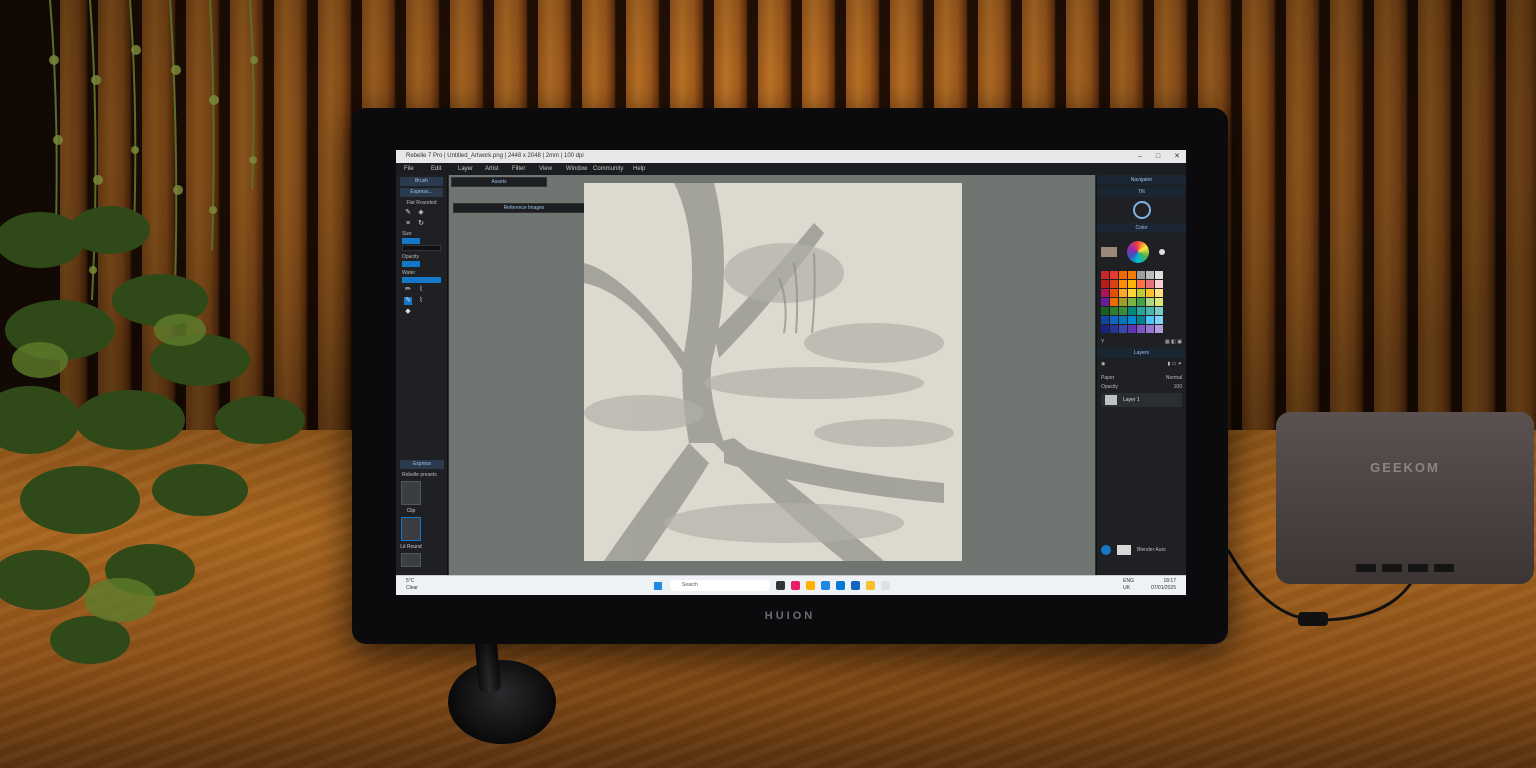  I want to click on mail-icon, so click(855, 585).